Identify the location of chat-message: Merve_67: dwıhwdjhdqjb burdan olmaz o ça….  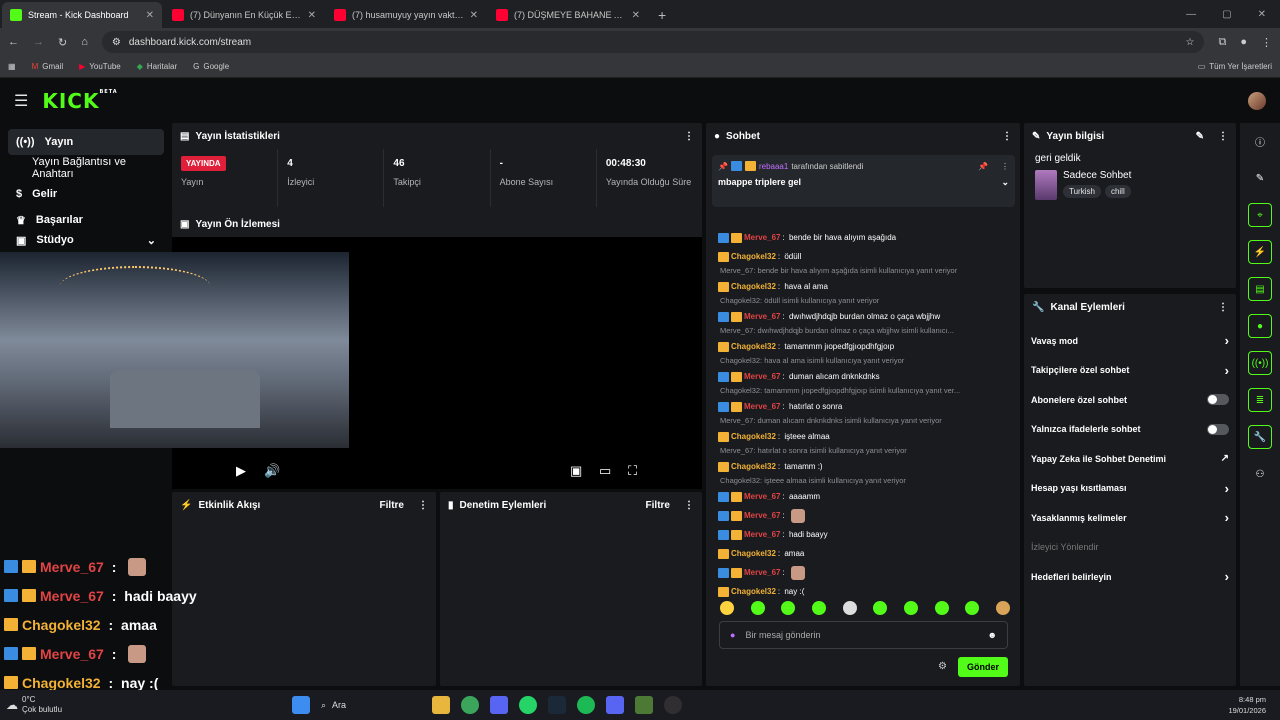
(867, 341).